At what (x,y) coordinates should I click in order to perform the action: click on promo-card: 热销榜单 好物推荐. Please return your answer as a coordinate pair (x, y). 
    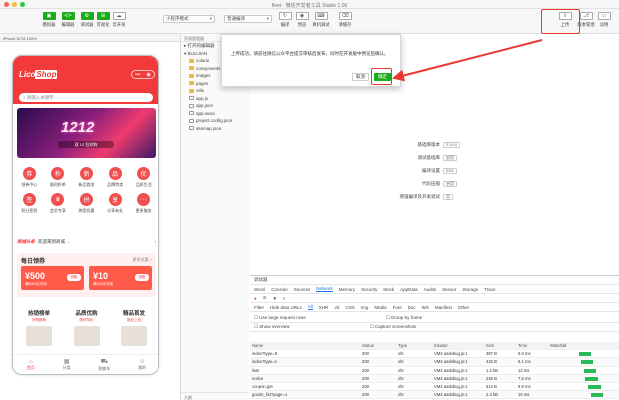
    Looking at the image, I should click on (39, 327).